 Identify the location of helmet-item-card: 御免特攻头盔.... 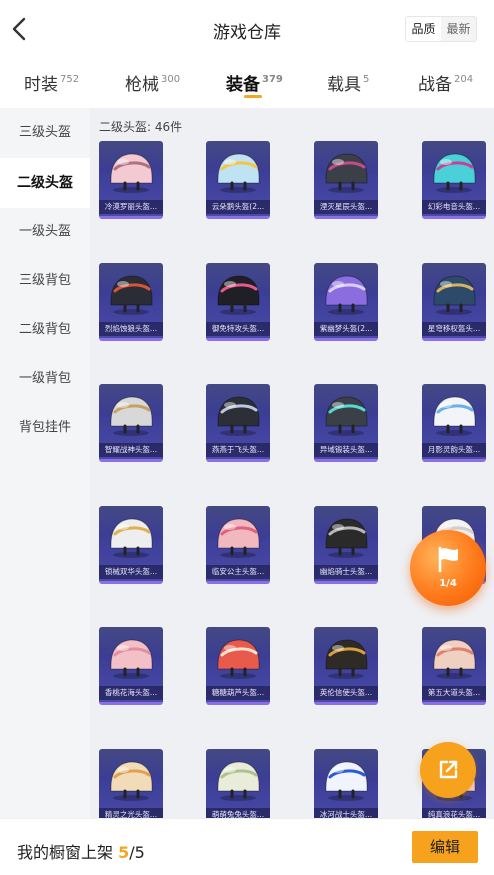
(238, 302).